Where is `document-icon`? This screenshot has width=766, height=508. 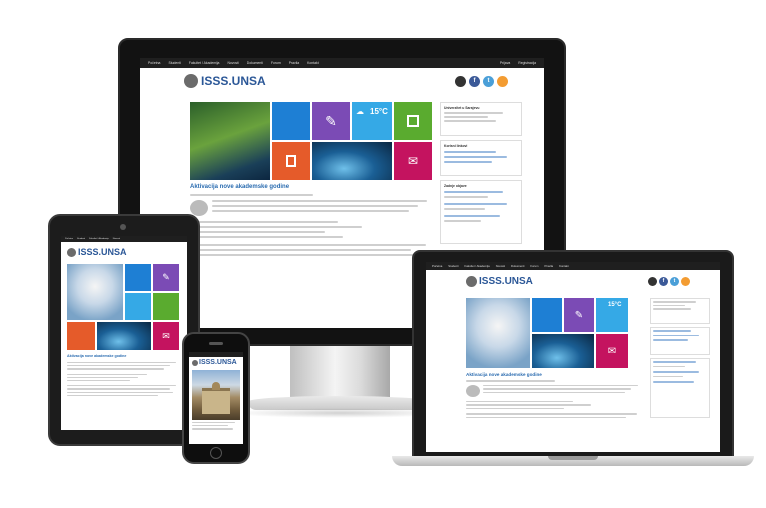 document-icon is located at coordinates (291, 161).